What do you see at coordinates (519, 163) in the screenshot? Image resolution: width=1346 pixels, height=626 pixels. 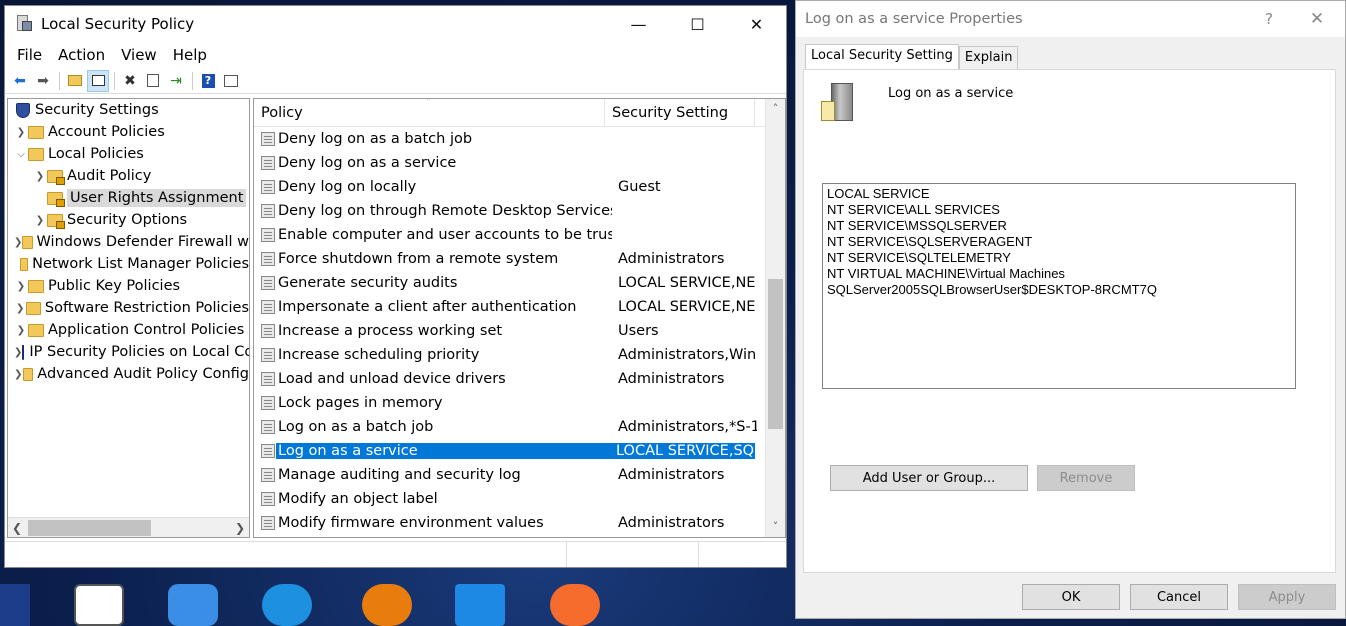 I see `table-row: Deny log on as a service` at bounding box center [519, 163].